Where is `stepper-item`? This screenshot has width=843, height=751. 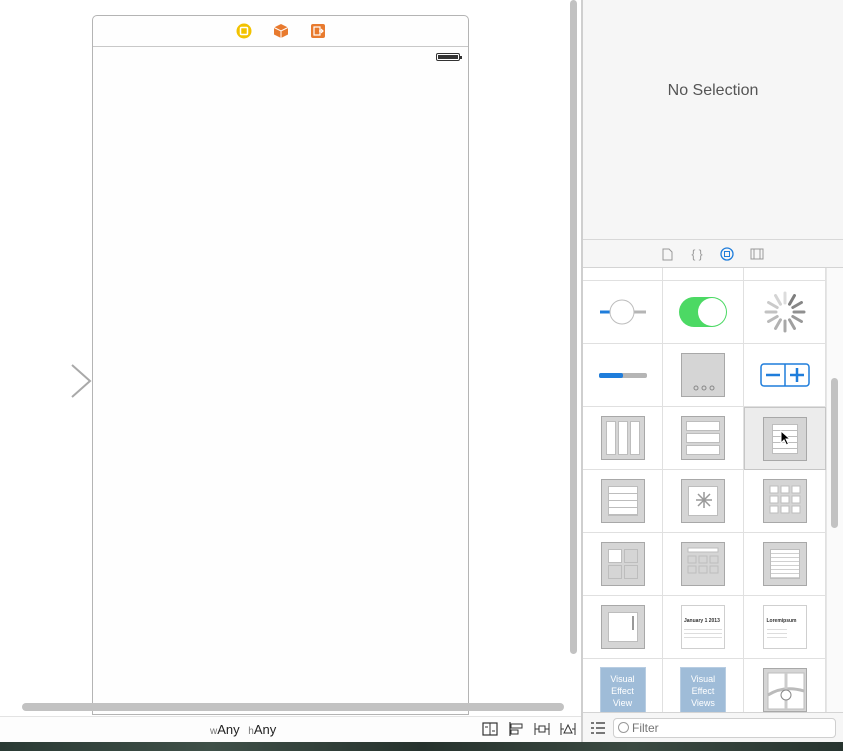
stepper-item is located at coordinates (785, 375).